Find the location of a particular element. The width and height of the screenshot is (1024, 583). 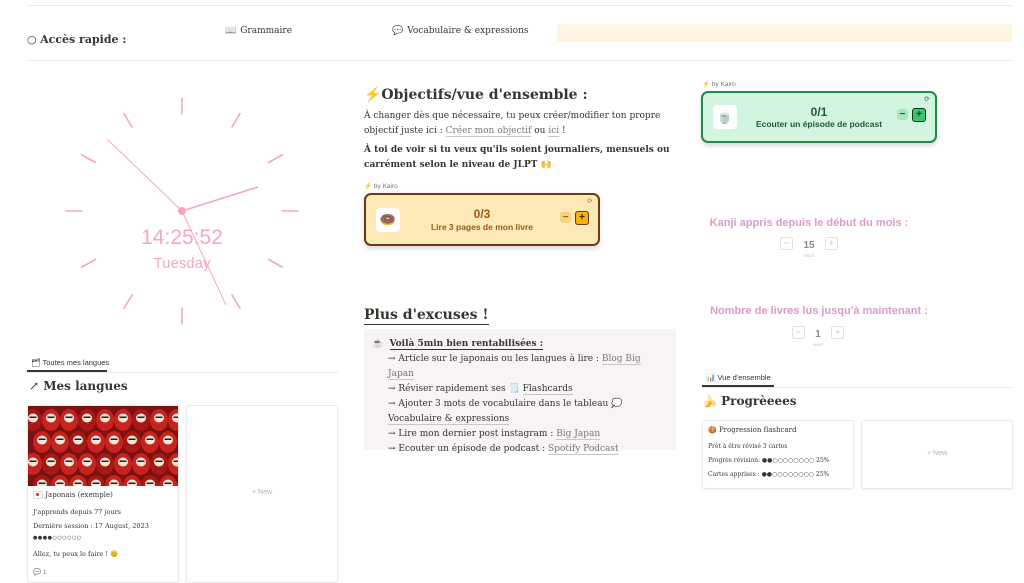

kanji-counter-title: Kanji appris depuis le début du mois : is located at coordinates (809, 223).